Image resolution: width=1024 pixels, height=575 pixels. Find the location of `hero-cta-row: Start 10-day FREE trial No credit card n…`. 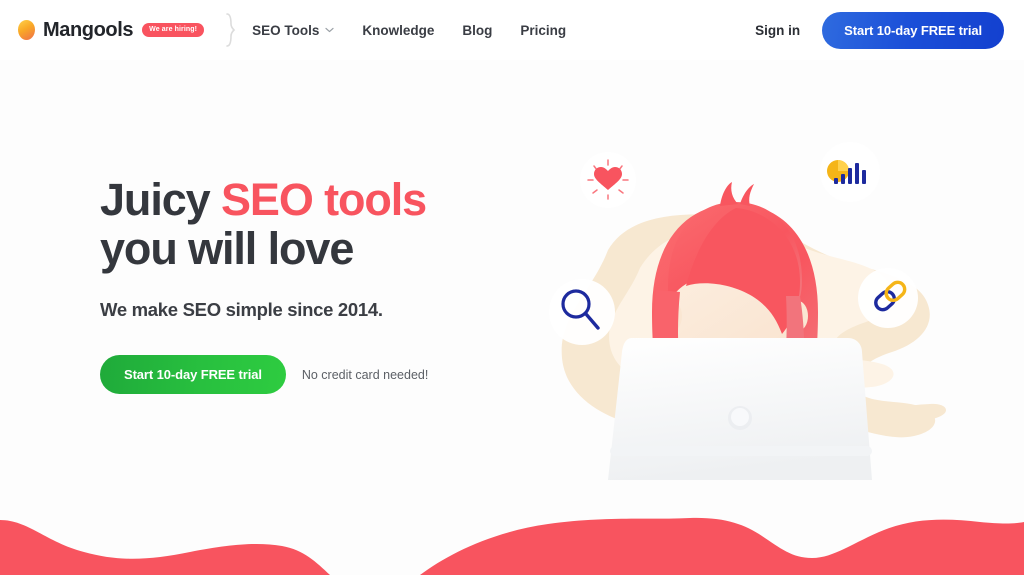

hero-cta-row: Start 10-day FREE trial No credit card n… is located at coordinates (315, 375).